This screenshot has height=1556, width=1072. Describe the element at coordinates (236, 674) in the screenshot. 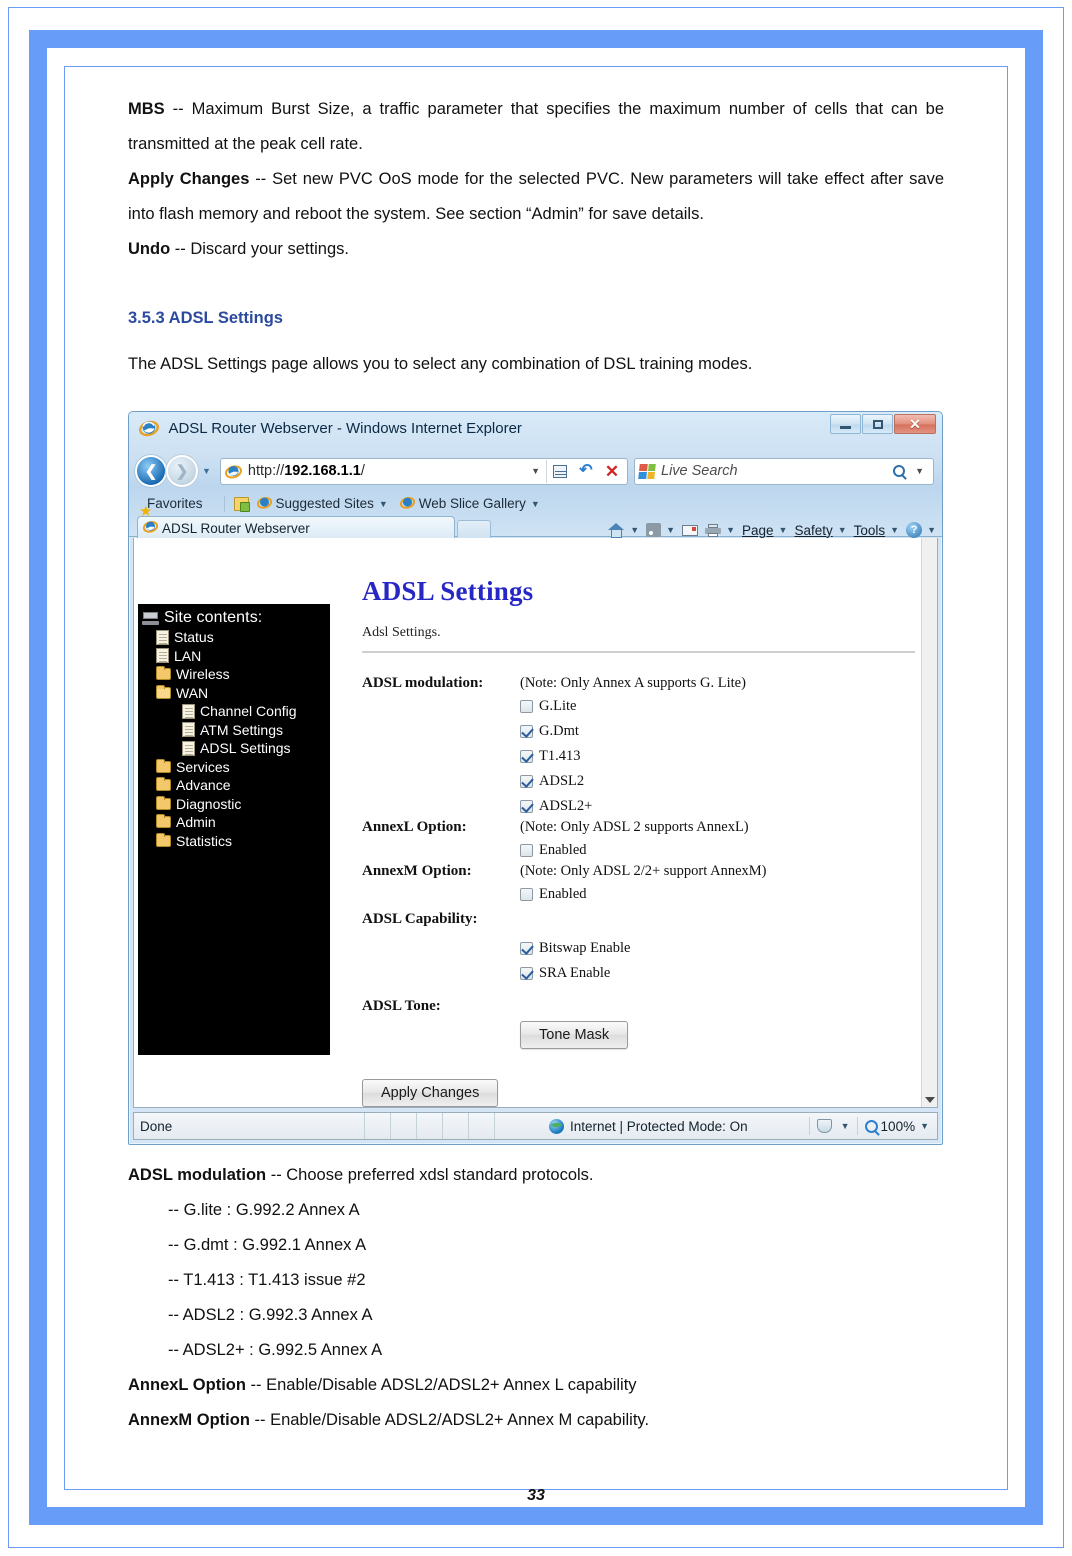

I see `sidebar-item-wireless: Wireless` at that location.